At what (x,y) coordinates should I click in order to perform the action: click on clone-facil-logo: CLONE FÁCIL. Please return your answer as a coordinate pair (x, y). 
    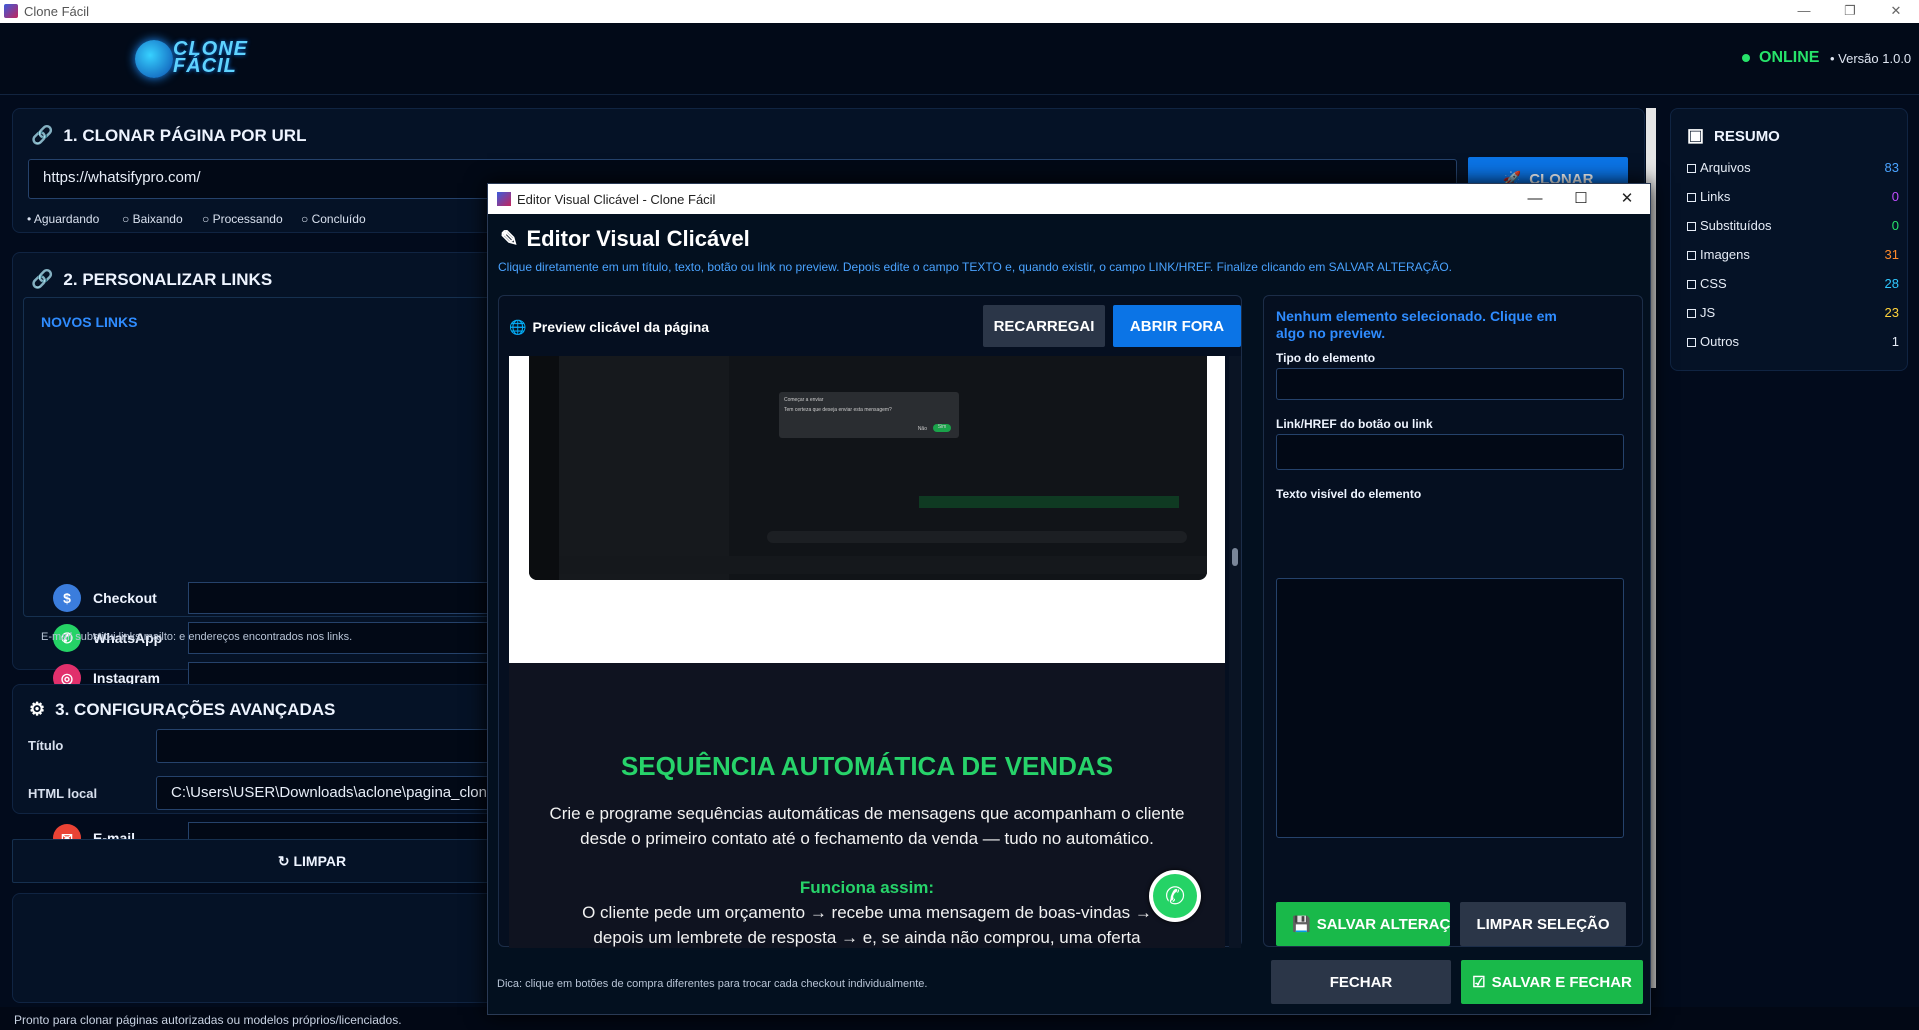
    Looking at the image, I should click on (197, 59).